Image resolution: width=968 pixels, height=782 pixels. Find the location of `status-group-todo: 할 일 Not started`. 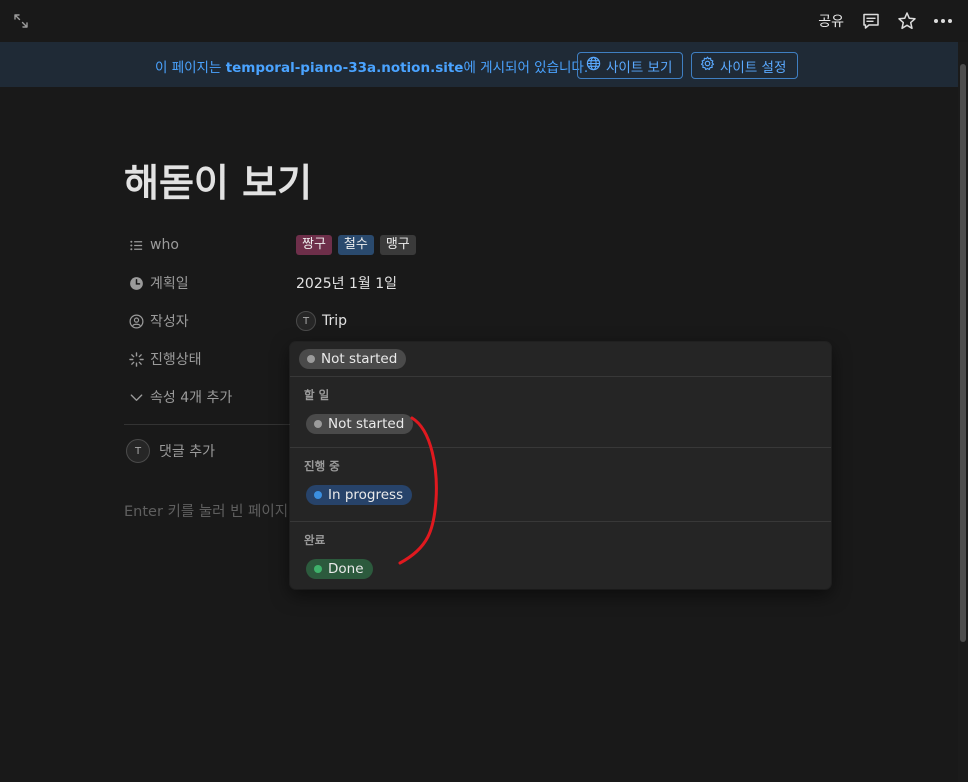

status-group-todo: 할 일 Not started is located at coordinates (560, 412).